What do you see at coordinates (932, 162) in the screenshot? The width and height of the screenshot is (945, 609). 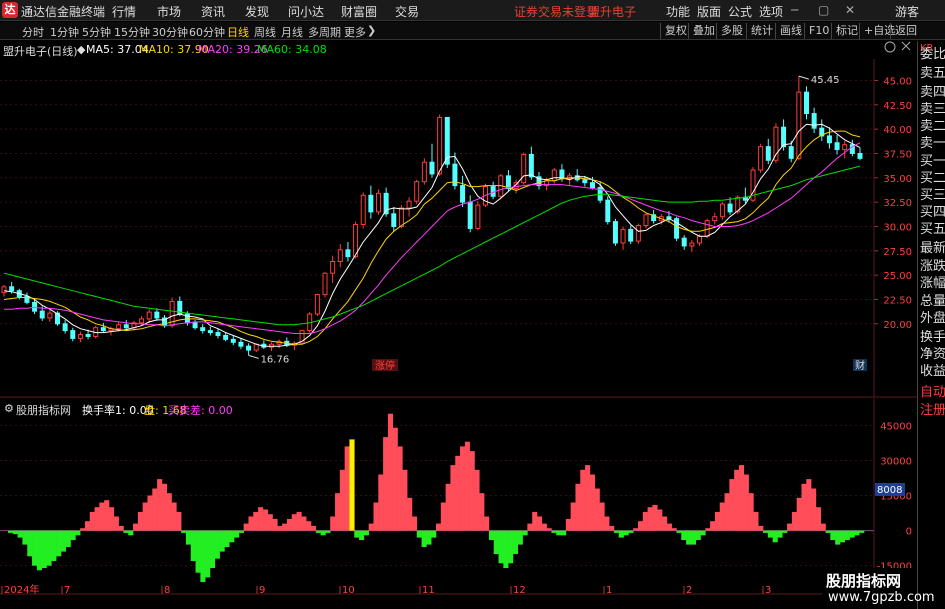 I see `side-buy1: 买一` at bounding box center [932, 162].